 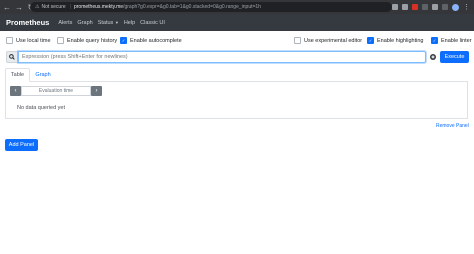 I want to click on forward-icon: →, so click(x=19, y=7).